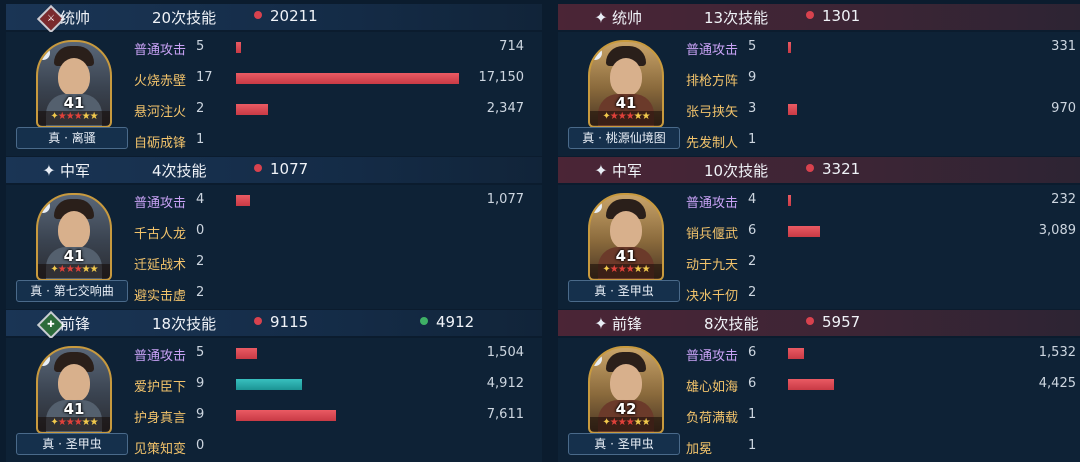 The image size is (1080, 462). Describe the element at coordinates (712, 110) in the screenshot. I see `skill-name: 张弓挟矢` at that location.